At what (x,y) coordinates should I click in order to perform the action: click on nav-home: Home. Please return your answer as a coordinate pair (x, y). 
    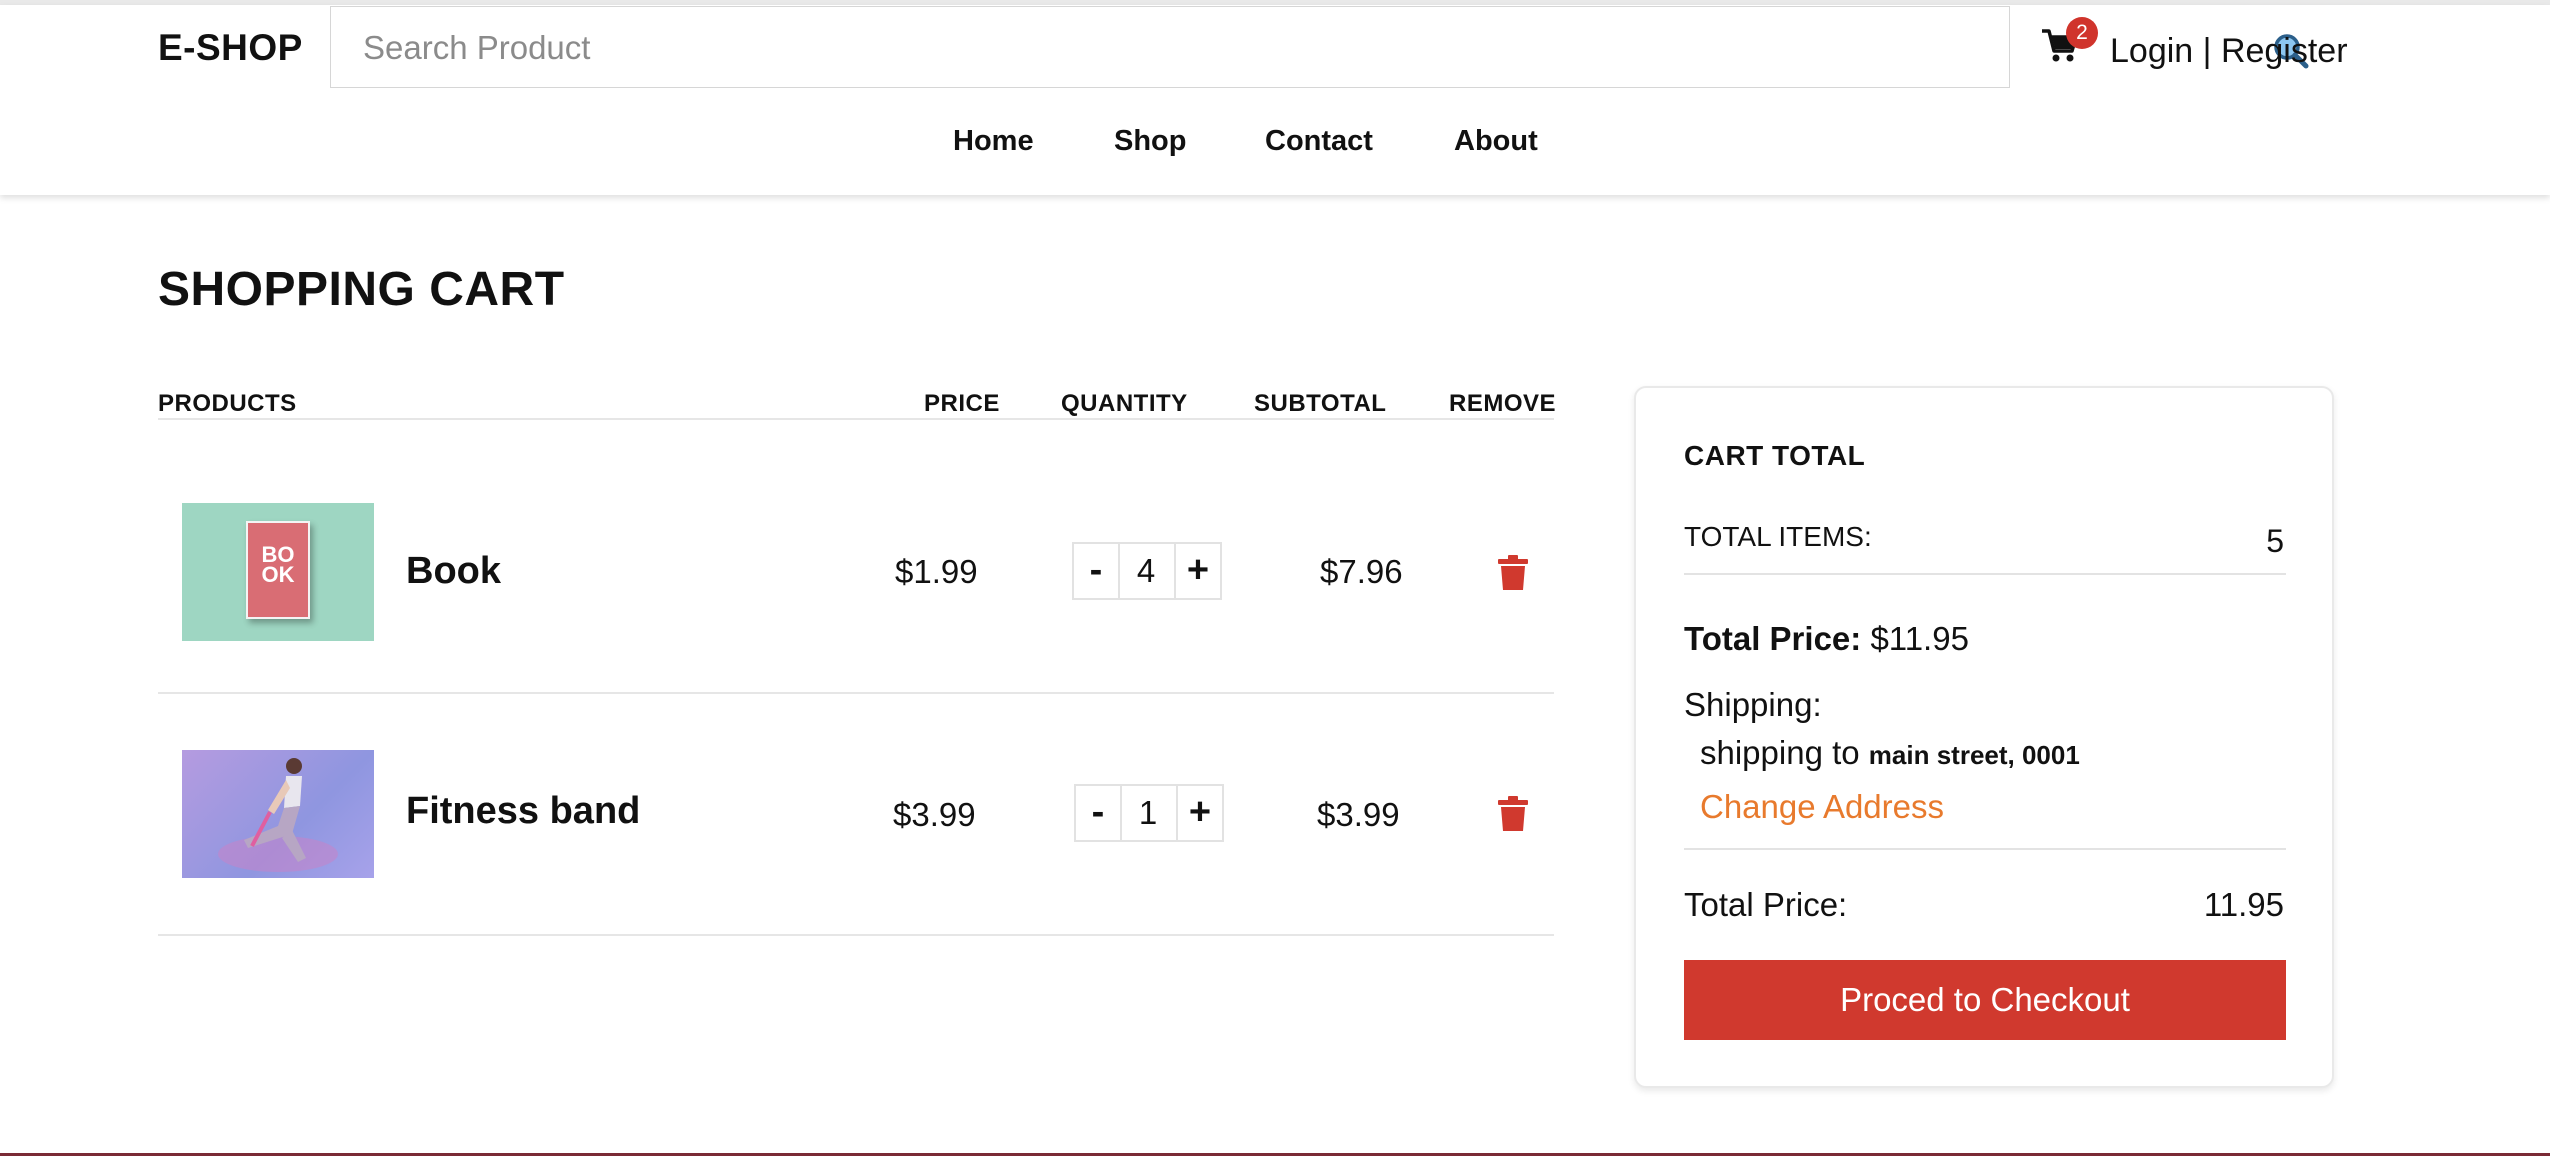
    Looking at the image, I should click on (993, 141).